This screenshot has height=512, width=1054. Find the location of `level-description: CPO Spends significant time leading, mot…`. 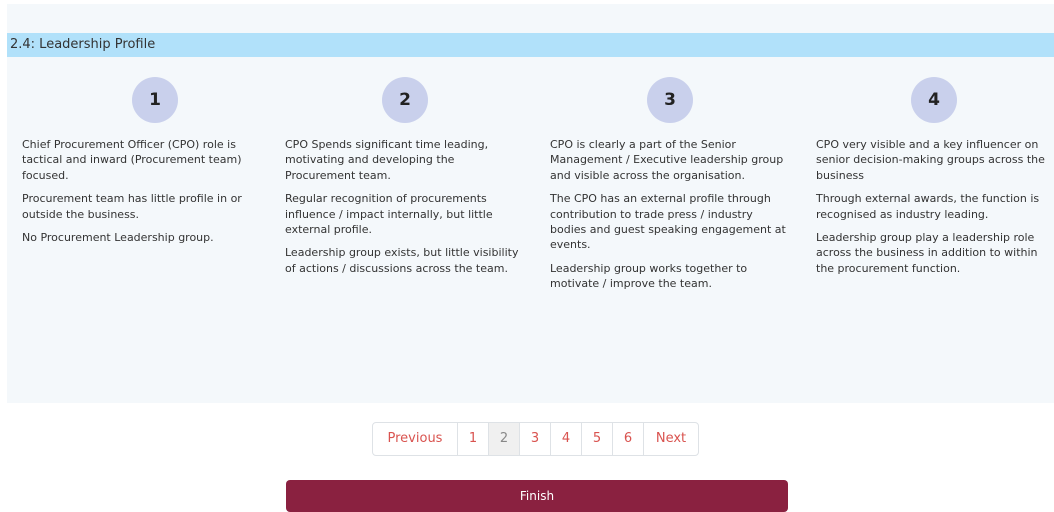

level-description: CPO Spends significant time leading, mot… is located at coordinates (405, 210).